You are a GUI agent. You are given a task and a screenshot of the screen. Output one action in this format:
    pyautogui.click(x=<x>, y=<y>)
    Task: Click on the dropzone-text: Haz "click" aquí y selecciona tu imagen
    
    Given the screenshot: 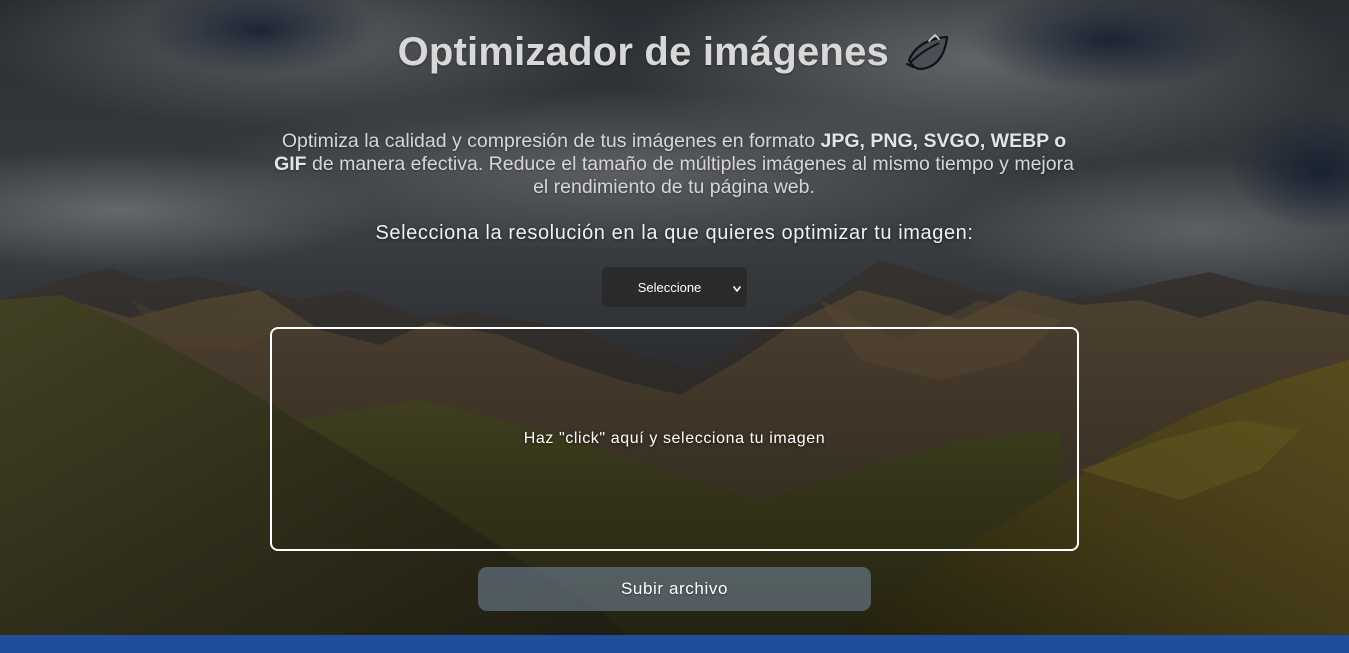 What is the action you would take?
    pyautogui.click(x=674, y=438)
    